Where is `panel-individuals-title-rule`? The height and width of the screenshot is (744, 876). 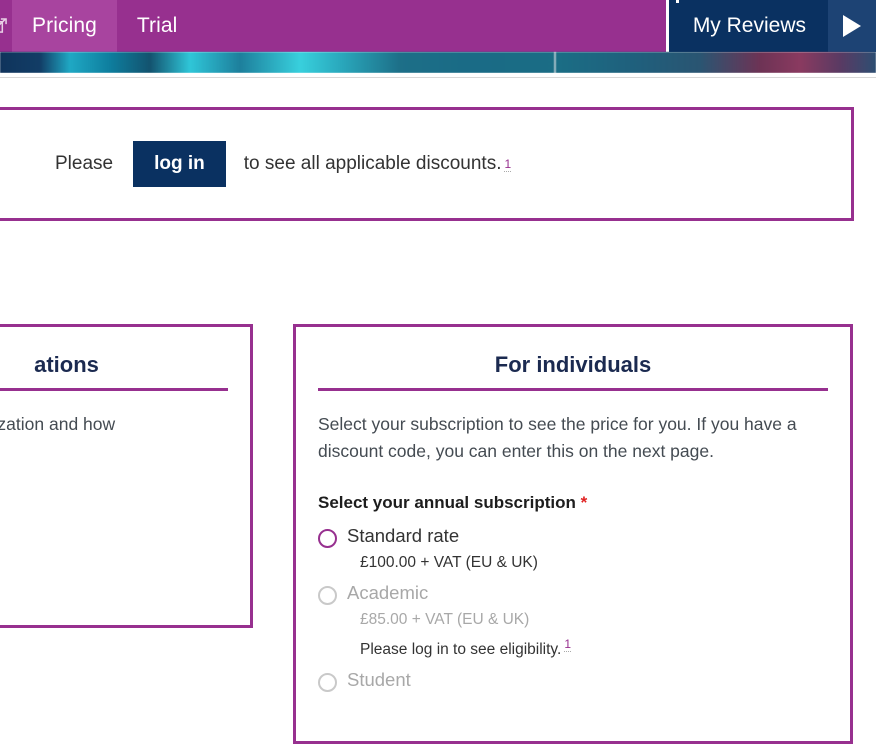 panel-individuals-title-rule is located at coordinates (573, 389).